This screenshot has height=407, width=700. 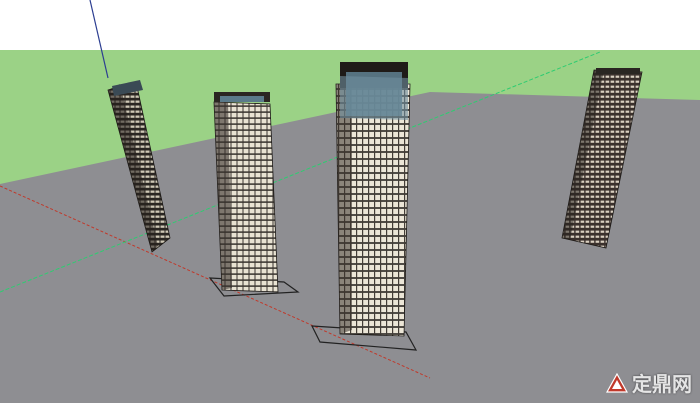 I want to click on sky, so click(x=350, y=25).